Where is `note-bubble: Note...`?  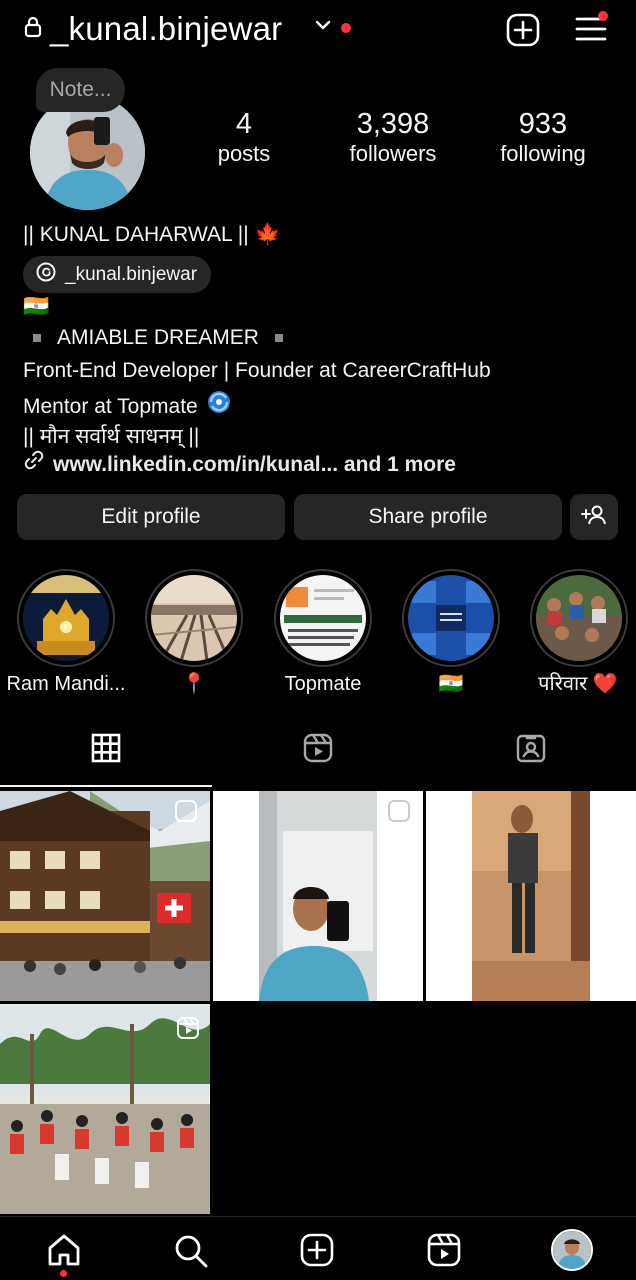
note-bubble: Note... is located at coordinates (80, 90).